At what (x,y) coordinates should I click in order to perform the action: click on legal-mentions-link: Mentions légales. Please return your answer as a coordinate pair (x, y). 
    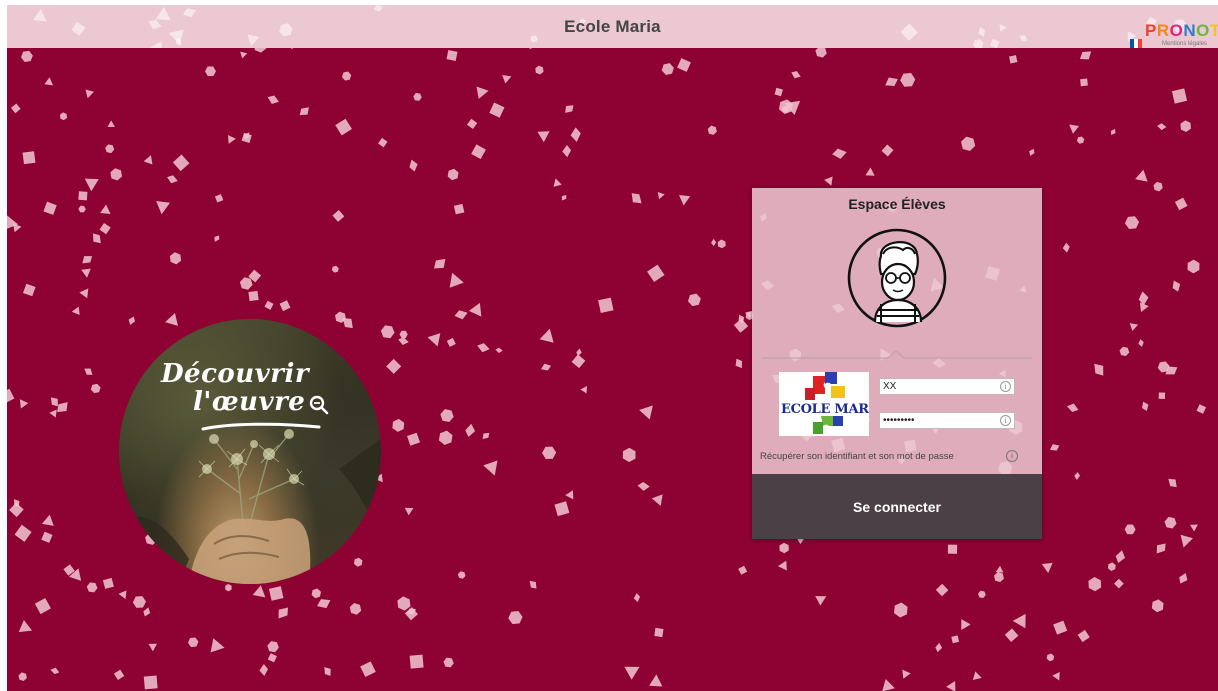
    Looking at the image, I should click on (1184, 44).